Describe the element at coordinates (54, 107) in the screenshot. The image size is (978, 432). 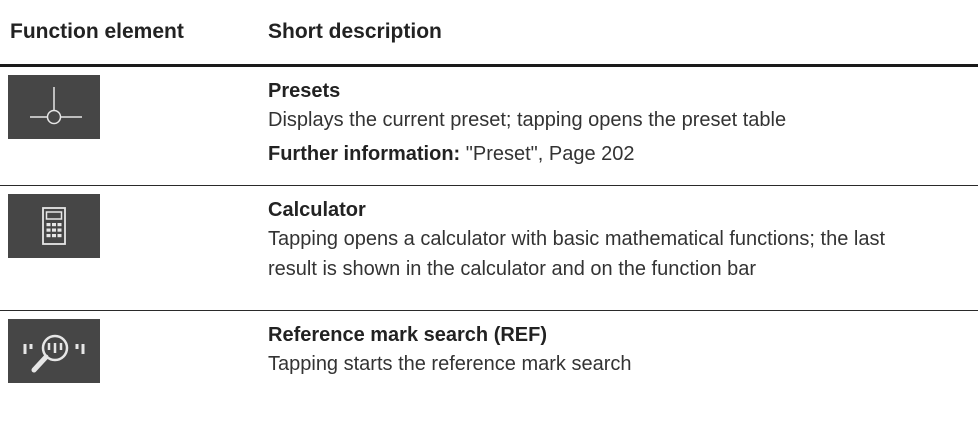
I see `preset-crosshair-icon` at that location.